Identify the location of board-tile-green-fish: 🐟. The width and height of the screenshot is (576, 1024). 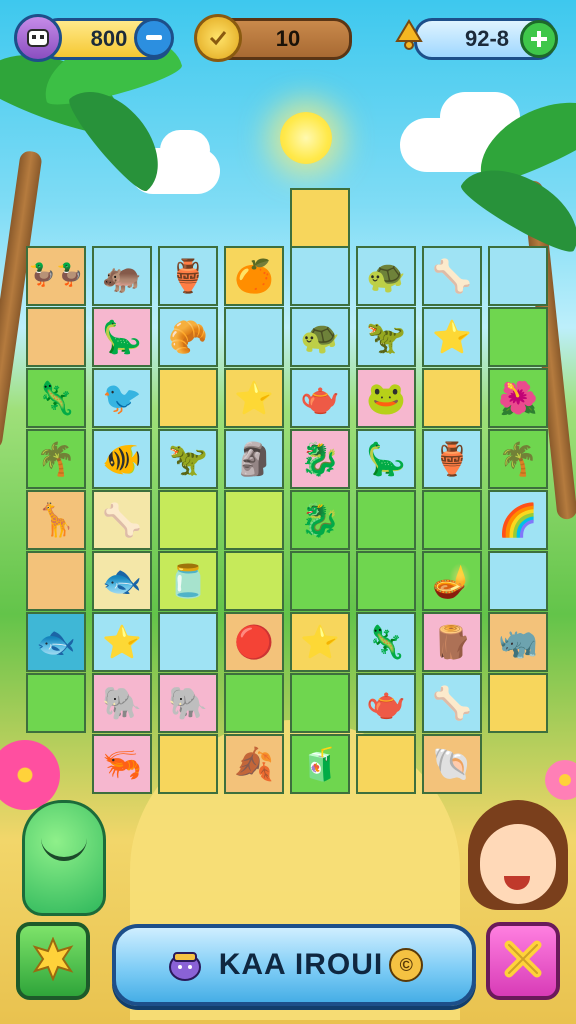
(56, 642).